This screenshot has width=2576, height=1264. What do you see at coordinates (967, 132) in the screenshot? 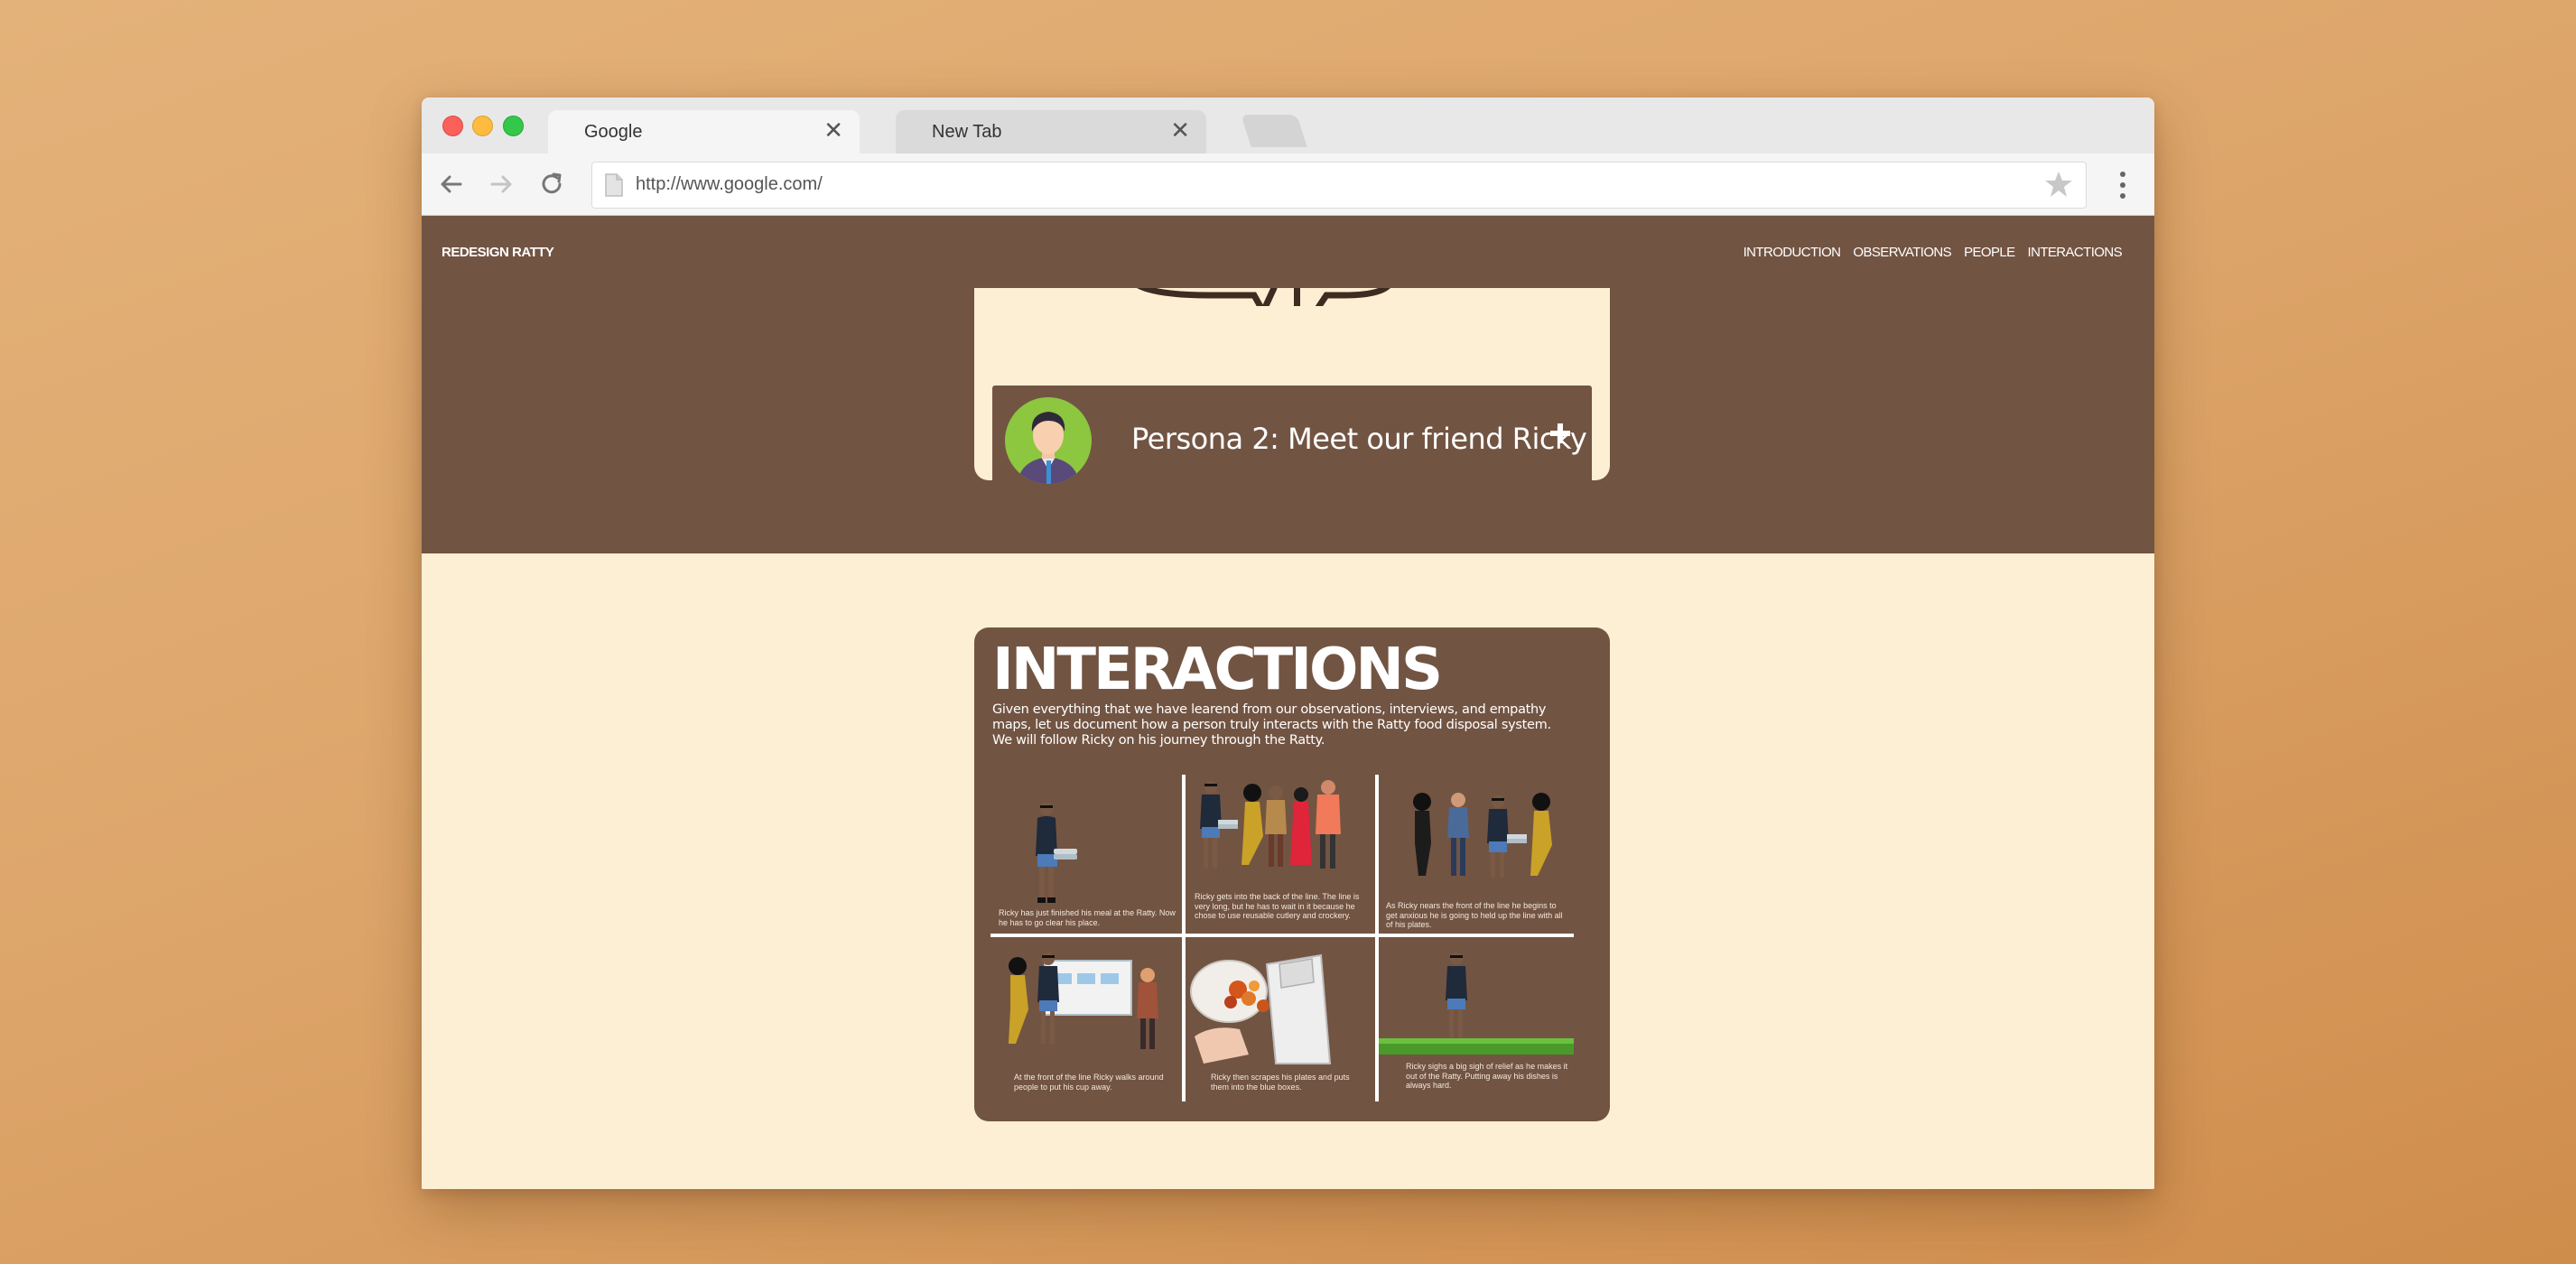
I see `tab-label: New Tab` at bounding box center [967, 132].